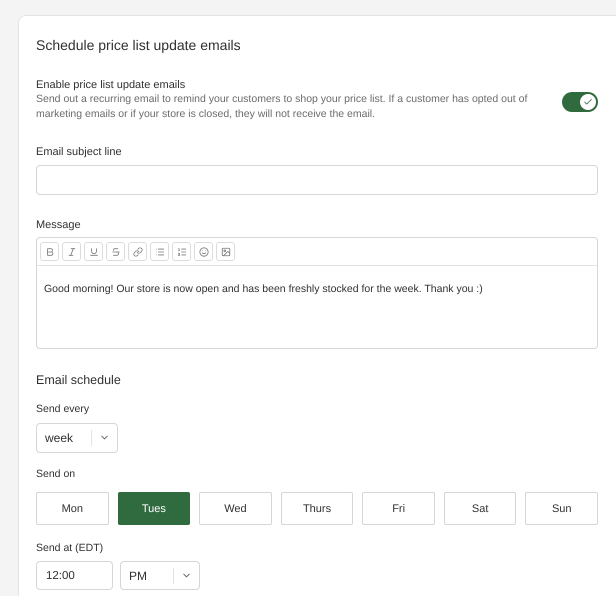  Describe the element at coordinates (77, 437) in the screenshot. I see `frequency-select: week` at that location.